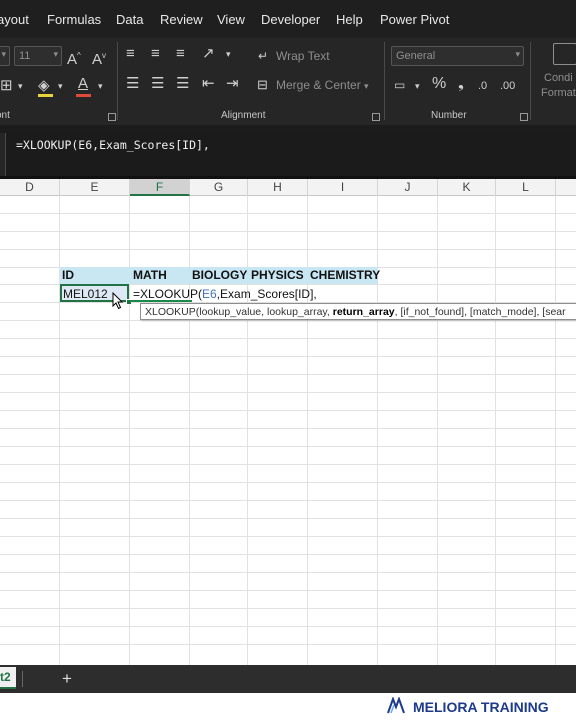  Describe the element at coordinates (118, 301) in the screenshot. I see `mouse-cursor-icon` at that location.